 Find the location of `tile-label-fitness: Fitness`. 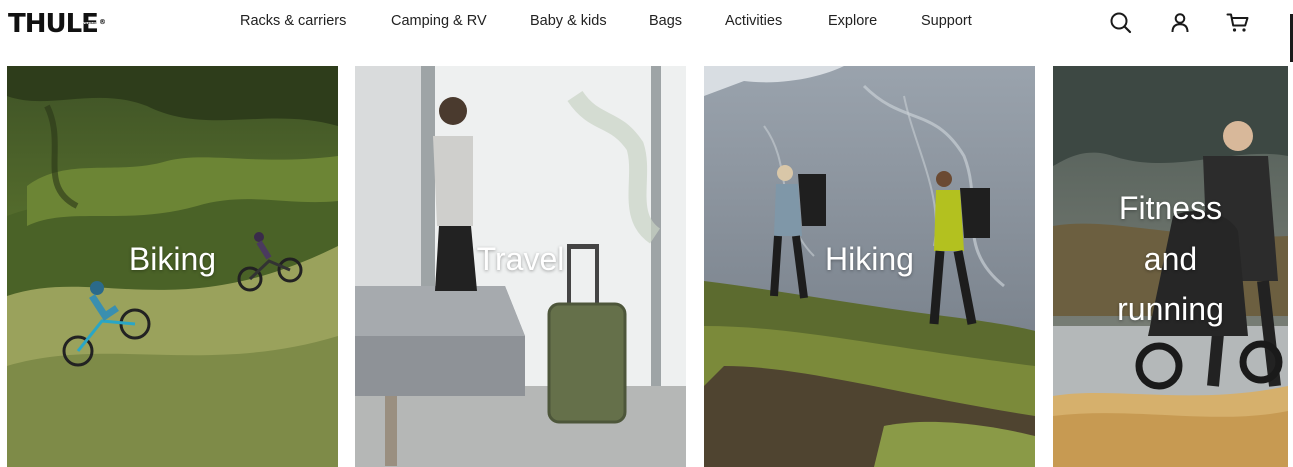

tile-label-fitness: Fitness is located at coordinates (1170, 208).